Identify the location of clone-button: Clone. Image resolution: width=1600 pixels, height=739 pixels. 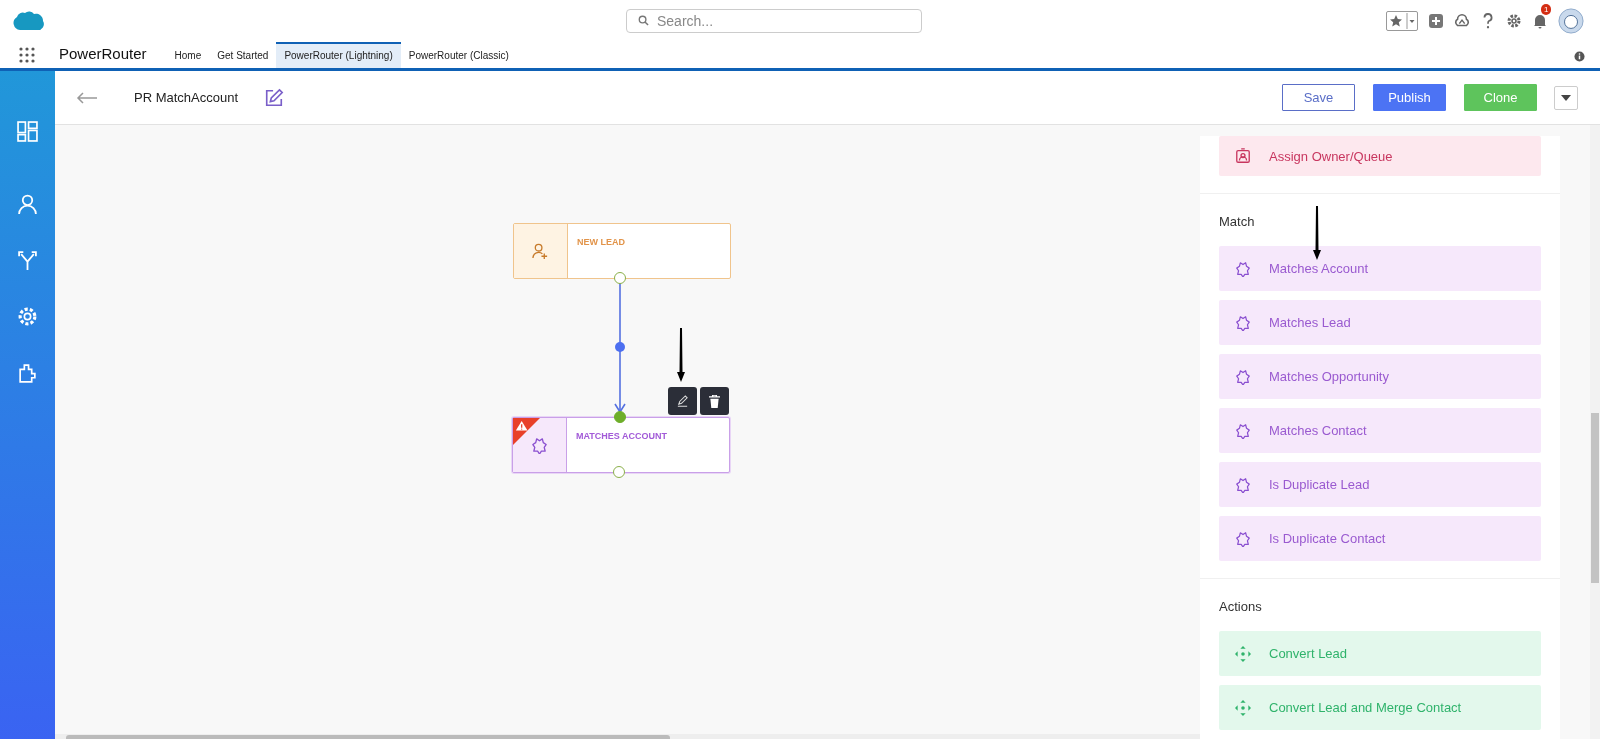
(1500, 97).